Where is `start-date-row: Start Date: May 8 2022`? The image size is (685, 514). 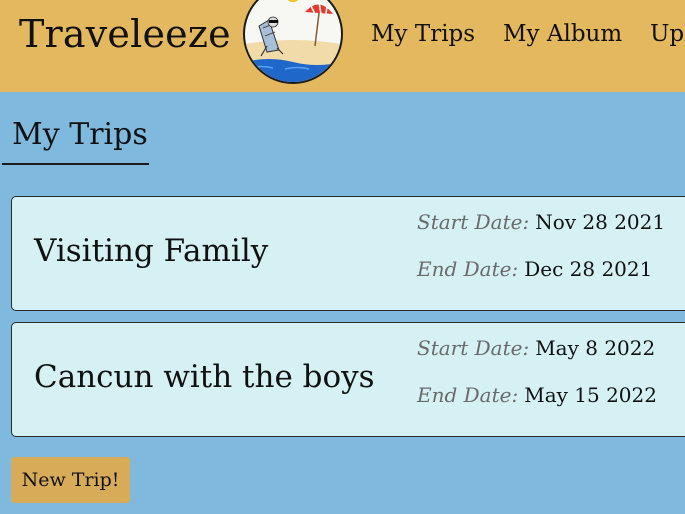
start-date-row: Start Date: May 8 2022 is located at coordinates (536, 348).